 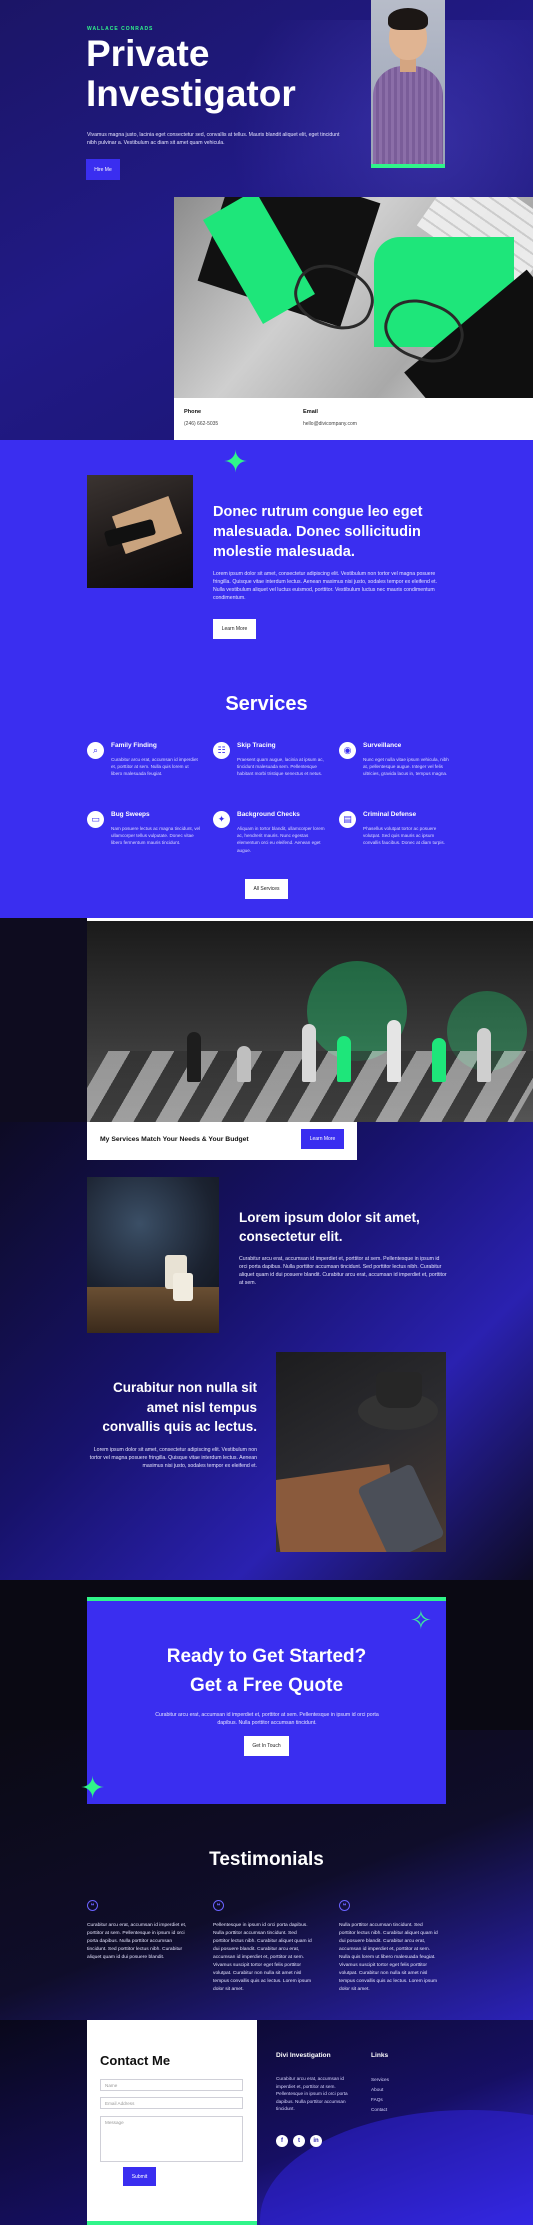 I want to click on hero-eyebrow: WALLACE CONRADS, so click(x=120, y=29).